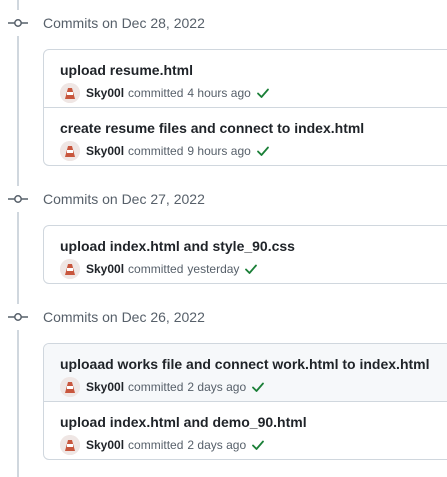 The height and width of the screenshot is (477, 447). I want to click on commit-group-title: Commits on Dec 28, 2022, so click(124, 23).